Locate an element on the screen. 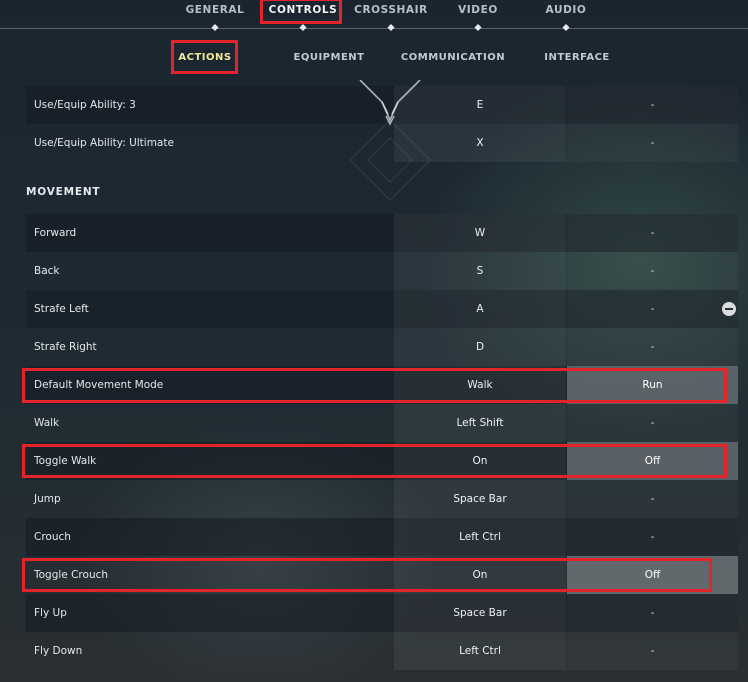 The width and height of the screenshot is (748, 682). binding-row-fly-up: Fly Up Space Bar - is located at coordinates (382, 613).